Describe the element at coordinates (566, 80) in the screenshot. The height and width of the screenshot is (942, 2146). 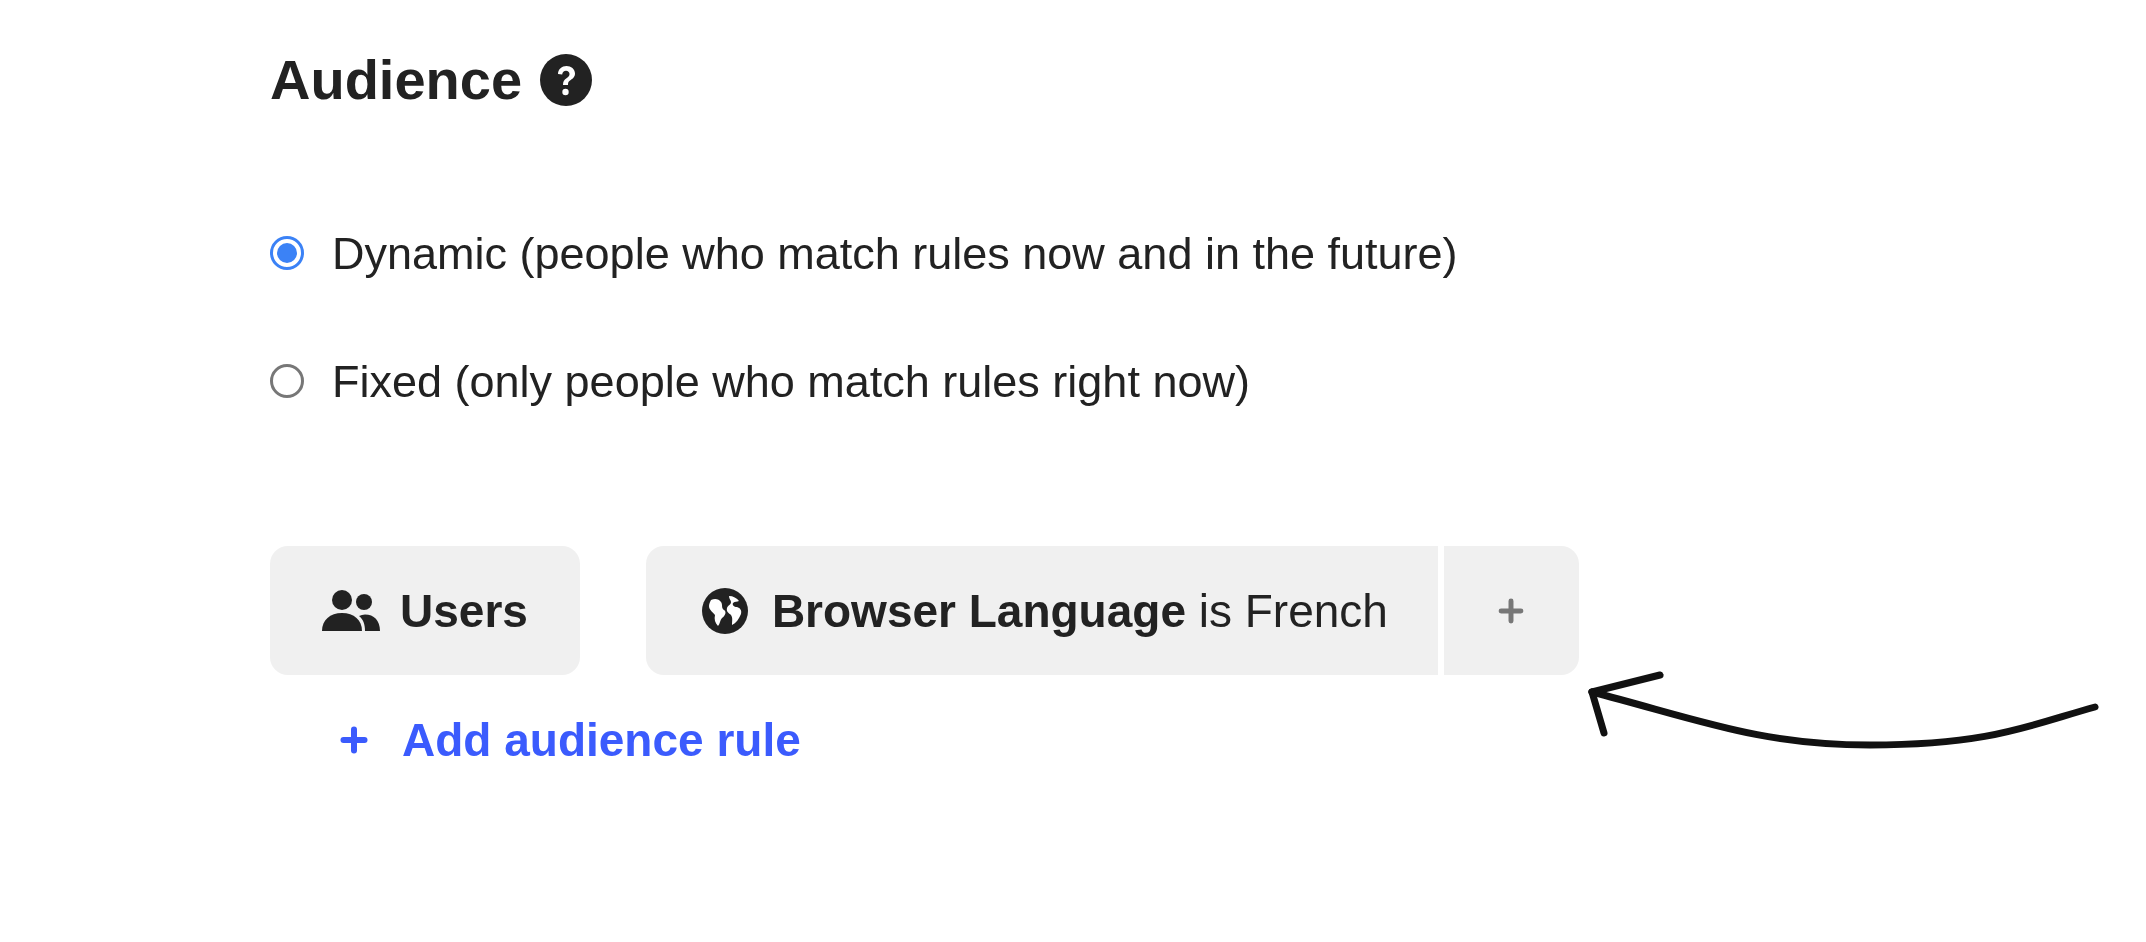
I see `help-icon` at that location.